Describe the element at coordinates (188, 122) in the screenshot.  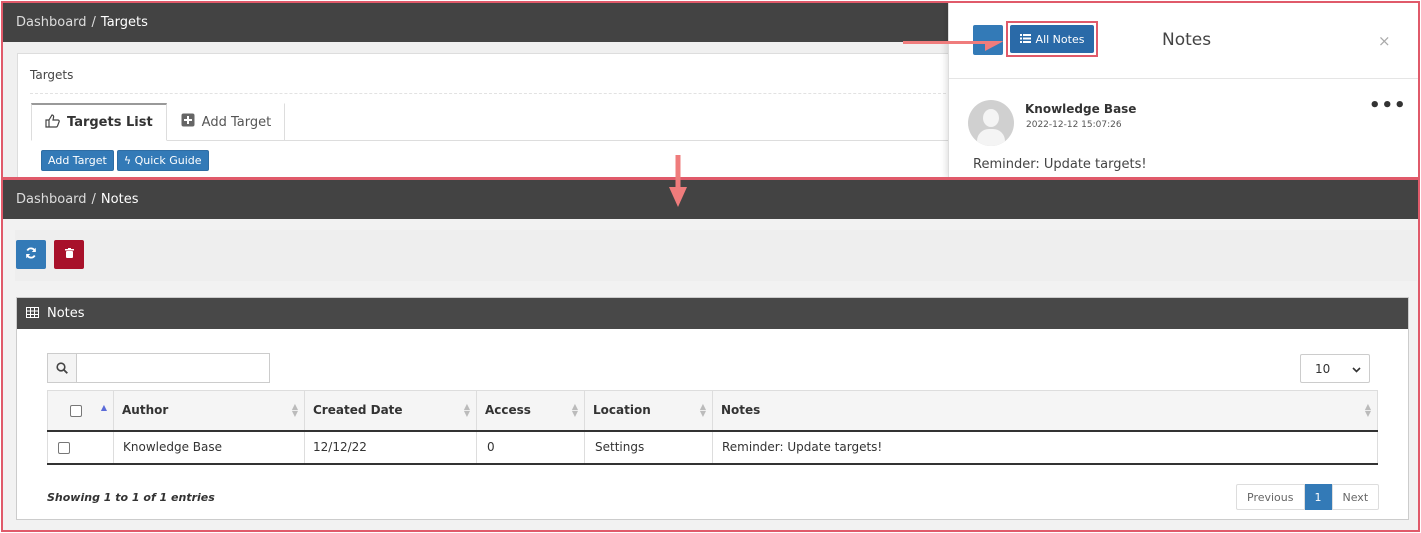
I see `plus-square-icon` at that location.